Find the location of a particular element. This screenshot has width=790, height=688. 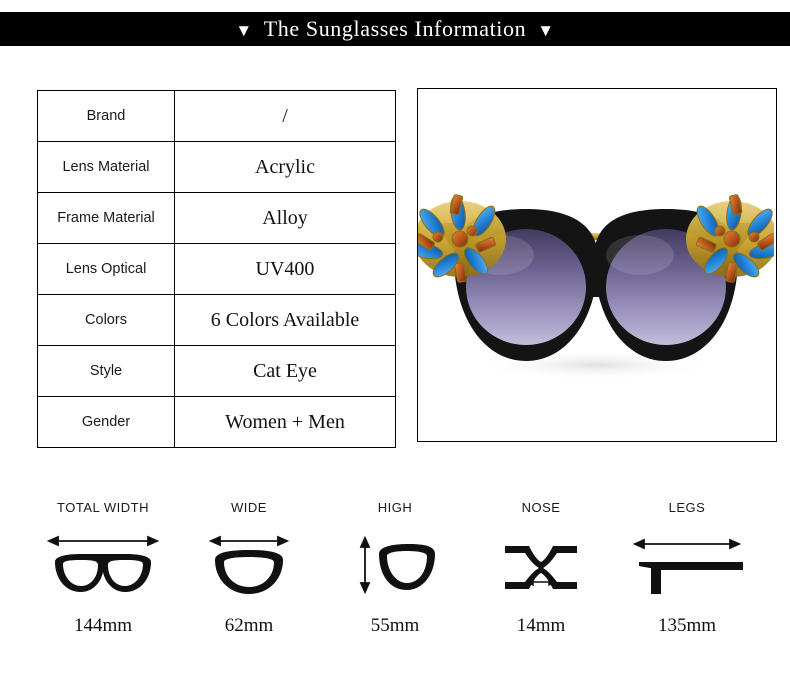

spec-value-gender: Women + Men is located at coordinates (285, 422).